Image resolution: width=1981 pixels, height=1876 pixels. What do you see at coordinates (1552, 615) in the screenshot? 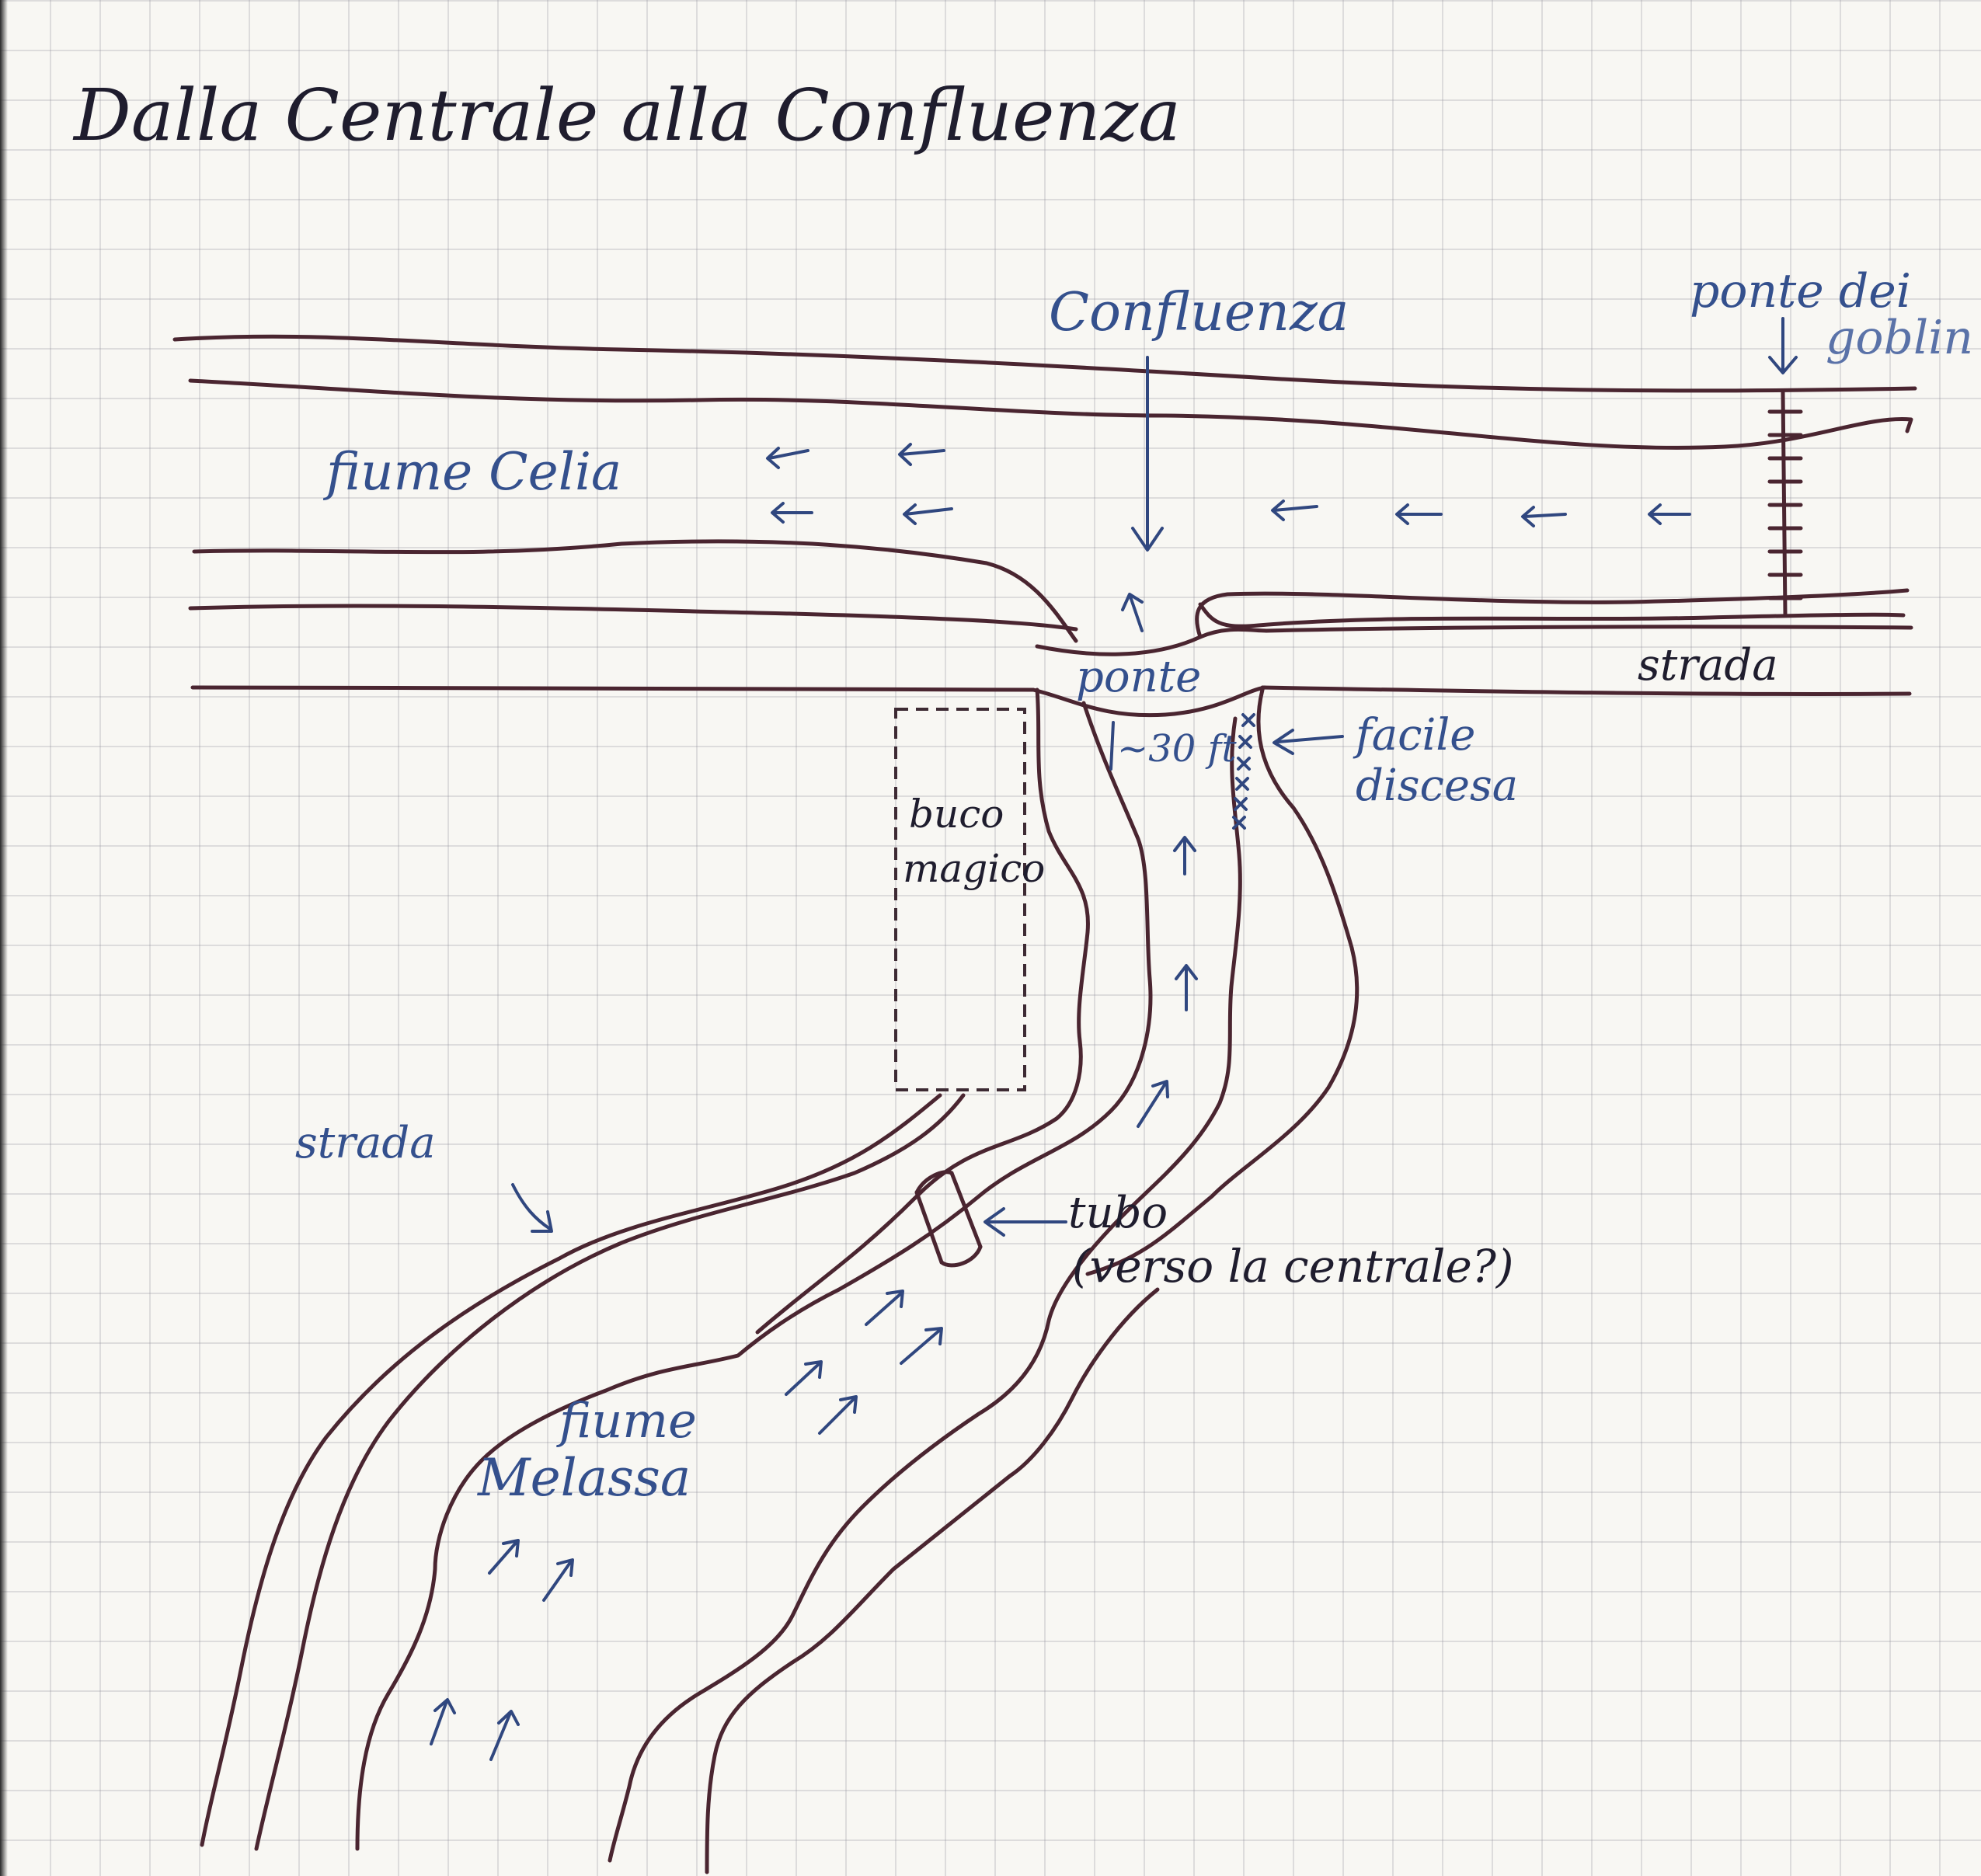
I see `celia-east-bank-step` at bounding box center [1552, 615].